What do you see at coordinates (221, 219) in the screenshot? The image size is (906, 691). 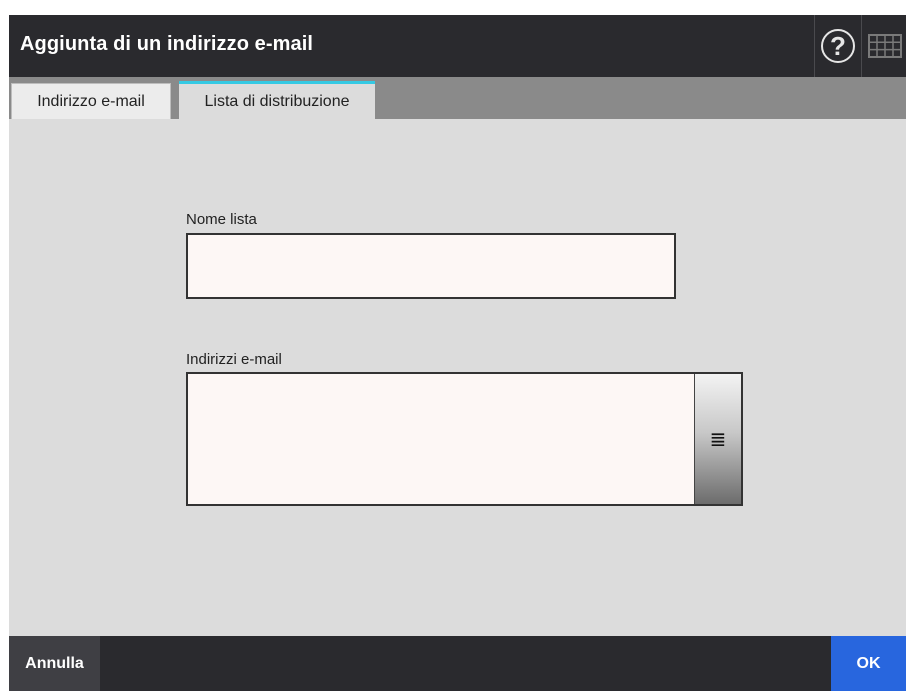 I see `list-name-label: Nome lista` at bounding box center [221, 219].